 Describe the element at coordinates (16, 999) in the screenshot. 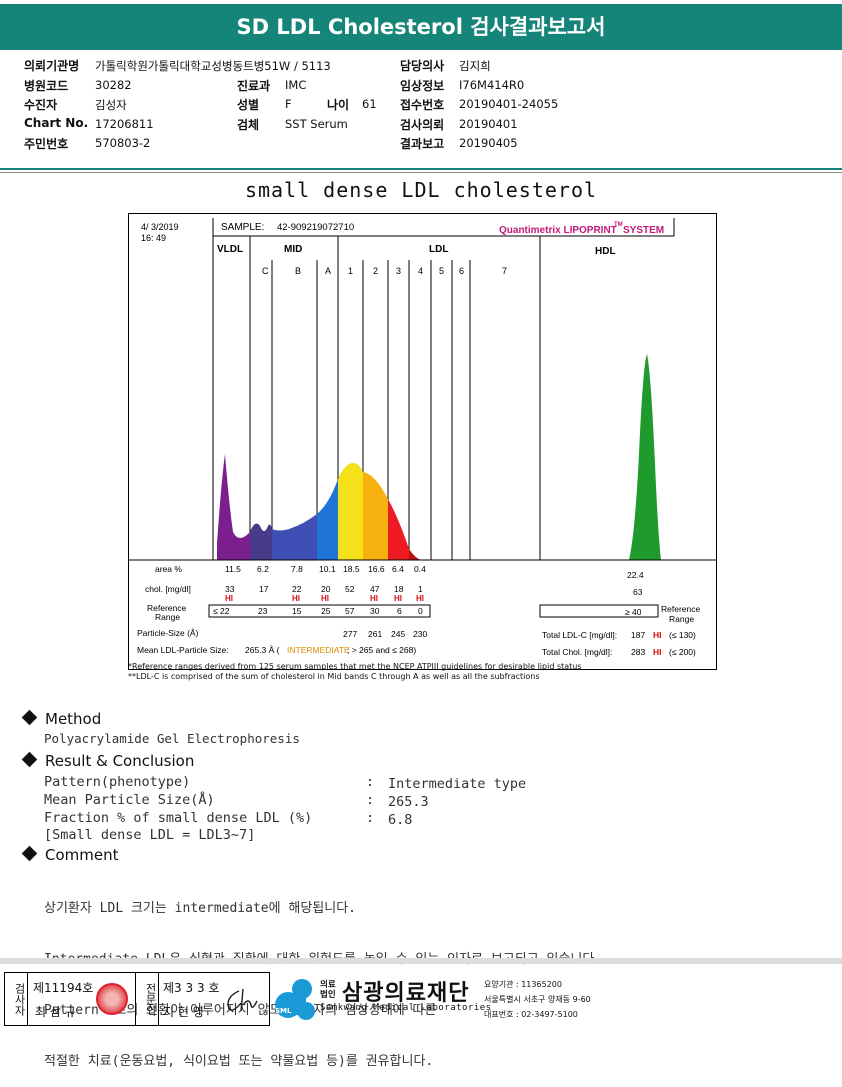

I see `tester-label: 검사자` at that location.